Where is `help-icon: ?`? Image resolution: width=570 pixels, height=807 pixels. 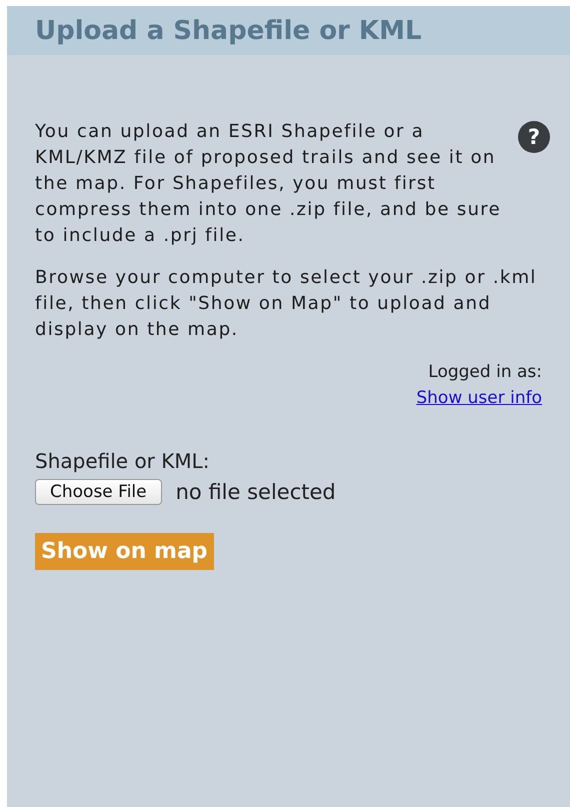 help-icon: ? is located at coordinates (534, 137).